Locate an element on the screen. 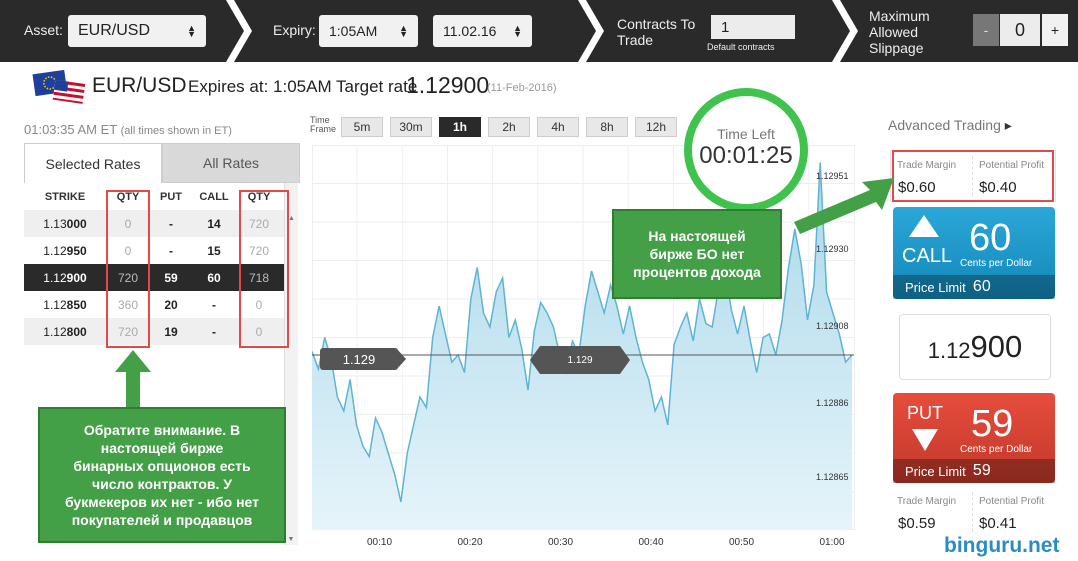 This screenshot has width=1078, height=561. strike-suffix: 950 is located at coordinates (76, 250).